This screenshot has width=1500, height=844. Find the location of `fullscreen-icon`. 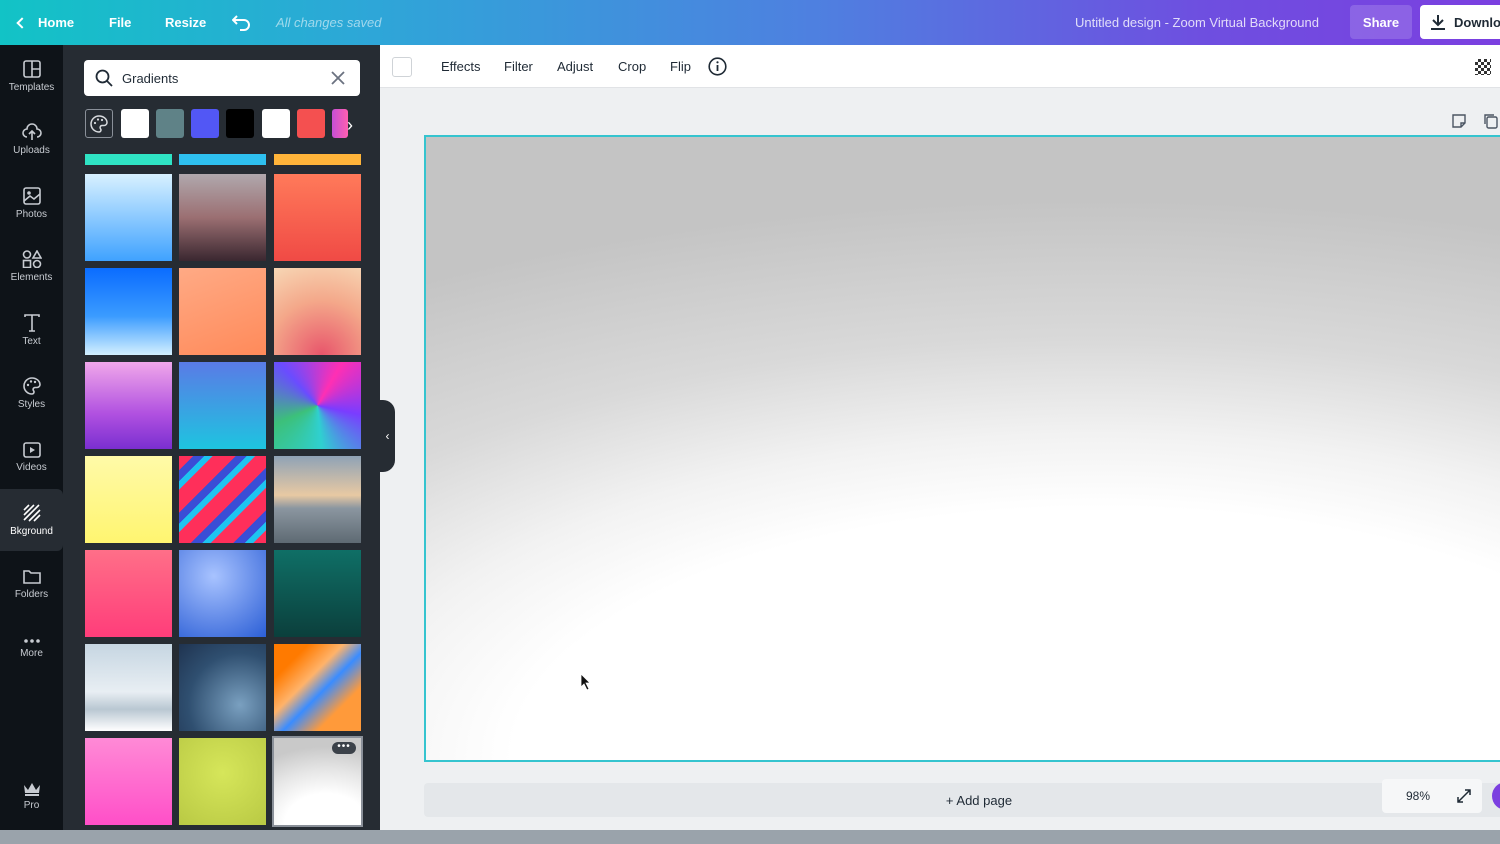

fullscreen-icon is located at coordinates (1464, 796).